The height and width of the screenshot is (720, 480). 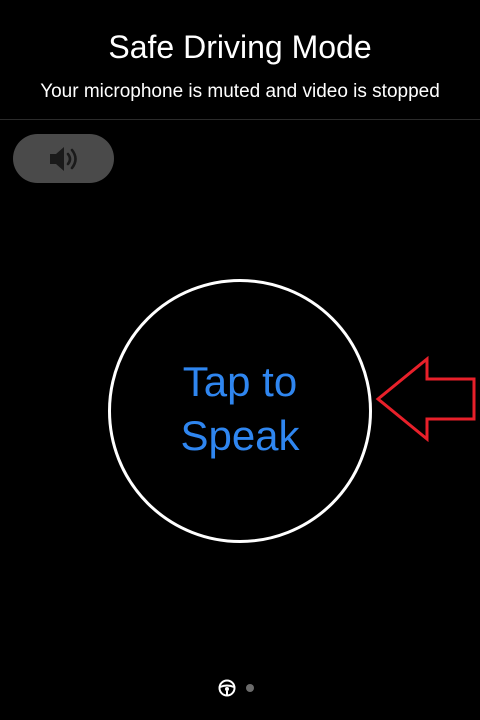 I want to click on tap-to-speak-label: Tap to Speak, so click(x=240, y=409).